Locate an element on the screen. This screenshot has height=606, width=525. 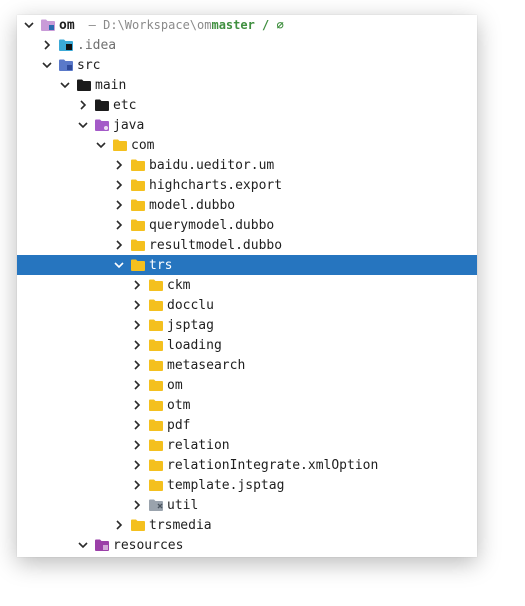
tree-row: trsmedia is located at coordinates (247, 525).